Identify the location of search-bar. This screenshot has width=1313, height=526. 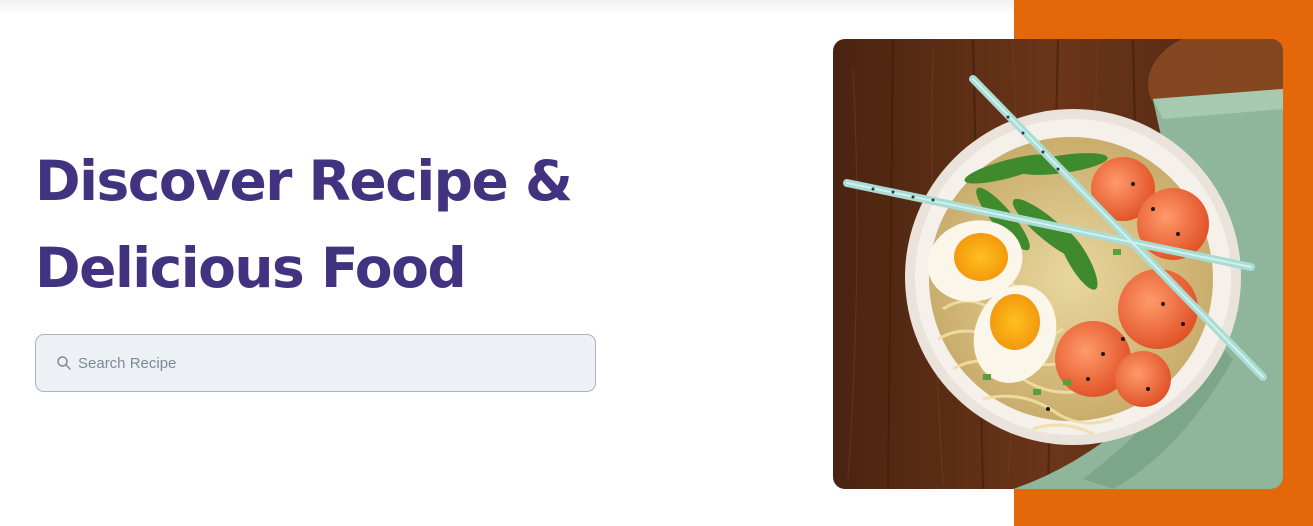
(315, 363).